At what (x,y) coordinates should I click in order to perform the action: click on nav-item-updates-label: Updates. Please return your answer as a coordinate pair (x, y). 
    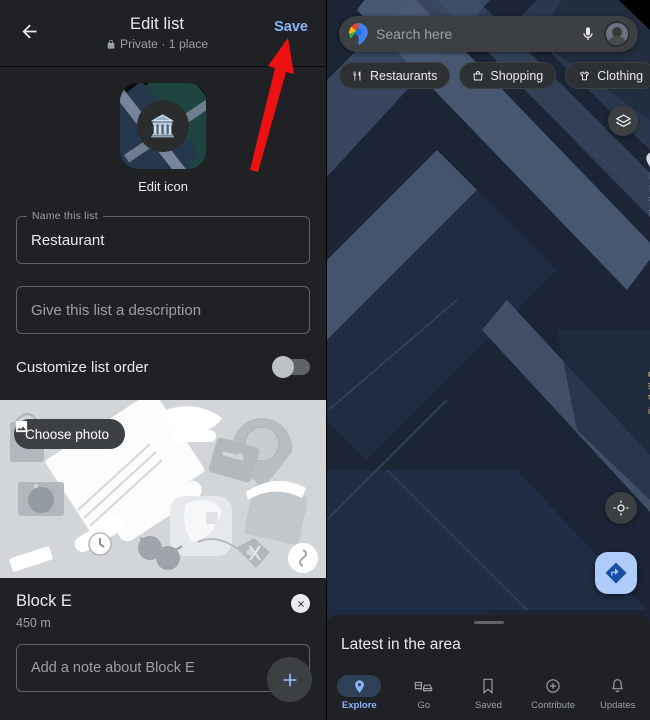
    Looking at the image, I should click on (617, 705).